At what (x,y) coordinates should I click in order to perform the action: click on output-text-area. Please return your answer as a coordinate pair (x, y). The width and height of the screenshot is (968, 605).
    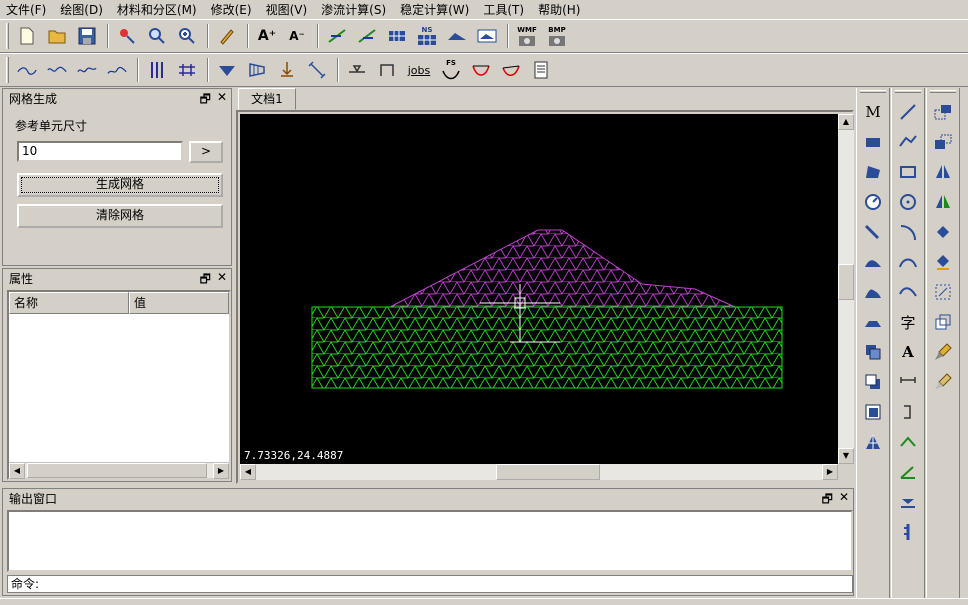
    Looking at the image, I should click on (430, 541).